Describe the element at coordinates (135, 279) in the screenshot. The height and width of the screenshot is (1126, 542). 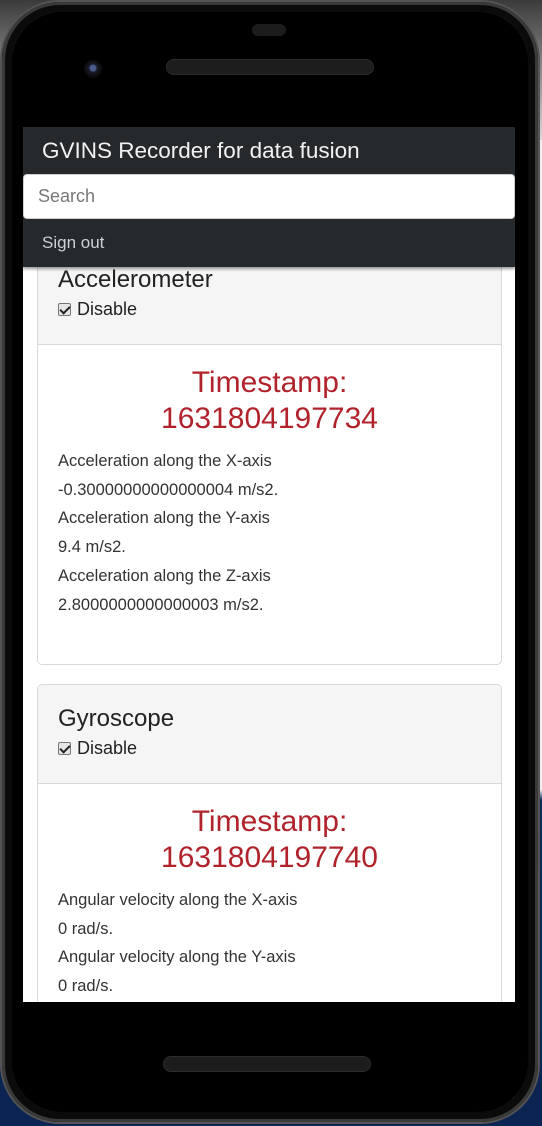
I see `accelerometer-title: Accelerometer` at that location.